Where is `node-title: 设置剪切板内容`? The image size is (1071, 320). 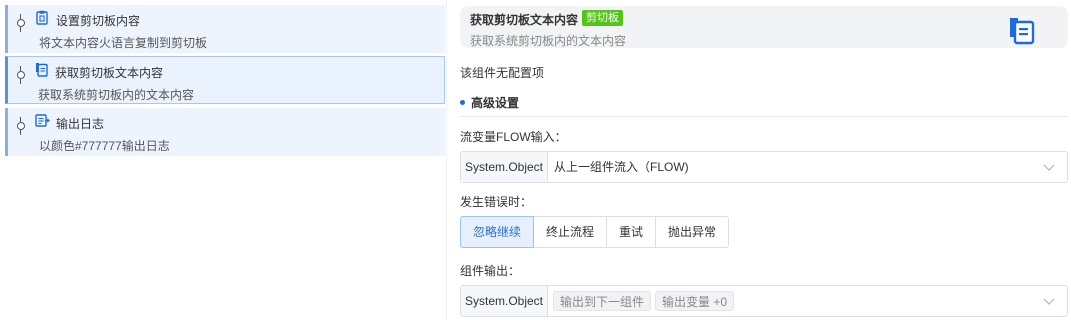 node-title: 设置剪切板内容 is located at coordinates (98, 21).